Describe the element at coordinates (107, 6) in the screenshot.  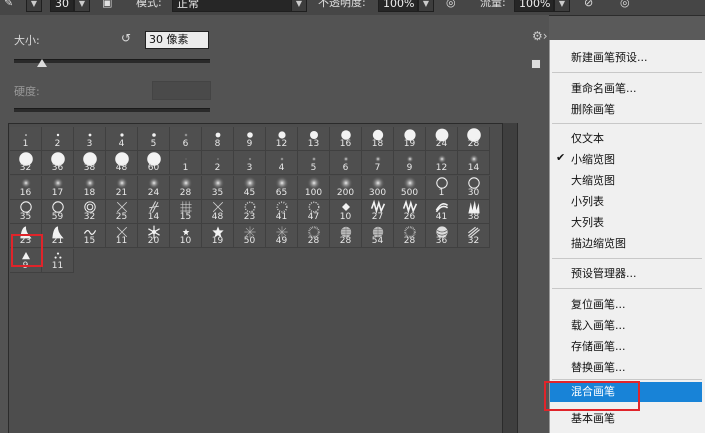
I see `toggle-panel-icon: ▣` at that location.